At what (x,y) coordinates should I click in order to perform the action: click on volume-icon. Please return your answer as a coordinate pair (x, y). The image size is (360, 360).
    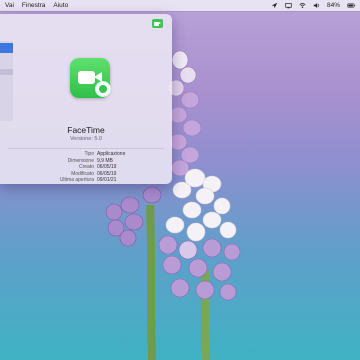
    Looking at the image, I should click on (316, 5).